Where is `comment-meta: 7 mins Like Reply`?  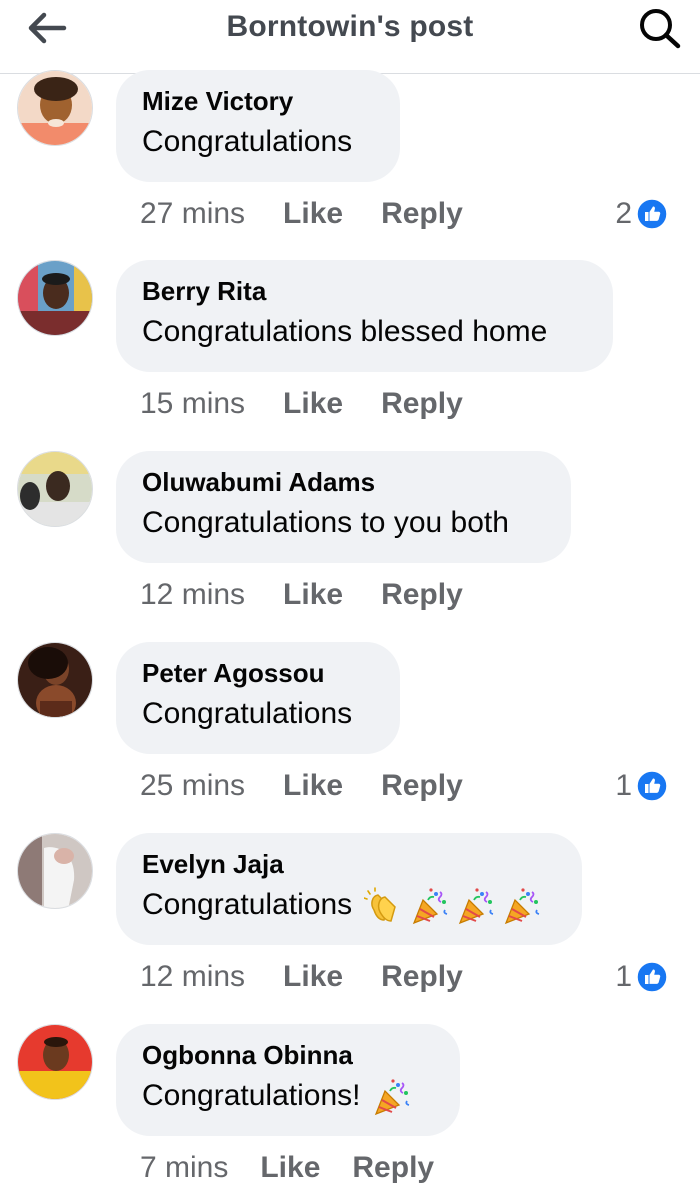 comment-meta: 7 mins Like Reply is located at coordinates (287, 1168).